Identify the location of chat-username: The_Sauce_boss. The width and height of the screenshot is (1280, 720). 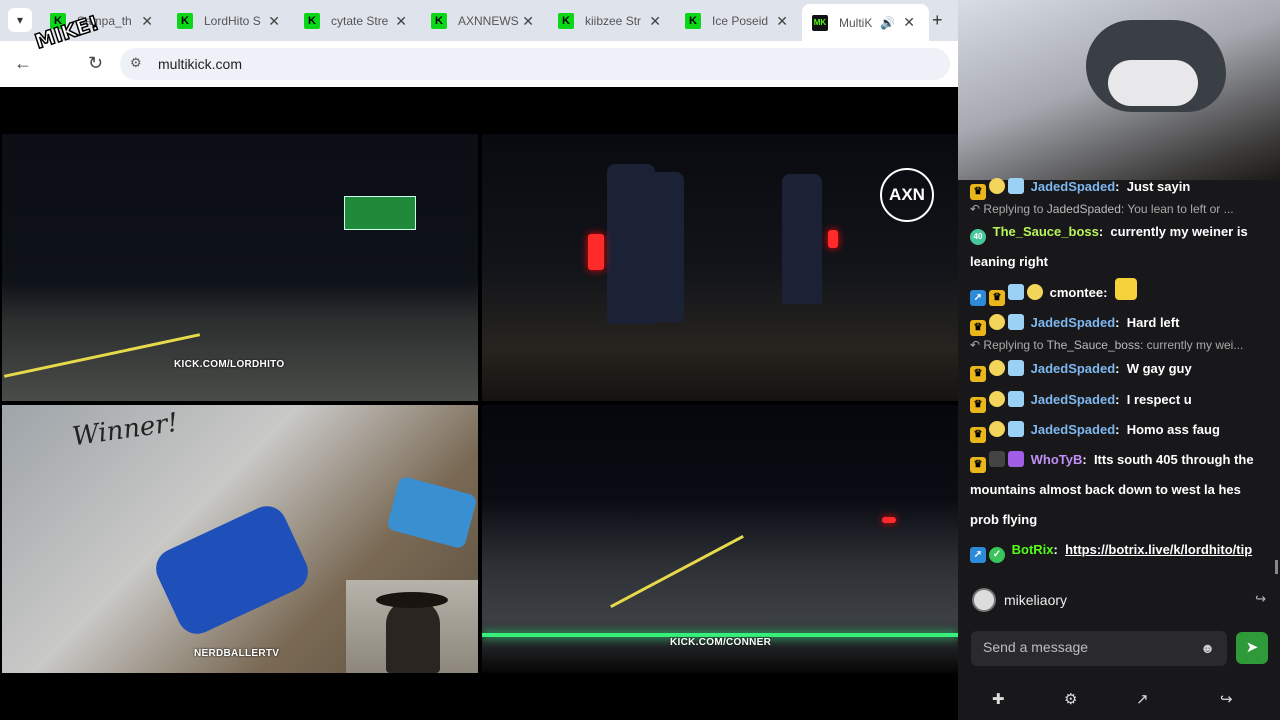
(1046, 231).